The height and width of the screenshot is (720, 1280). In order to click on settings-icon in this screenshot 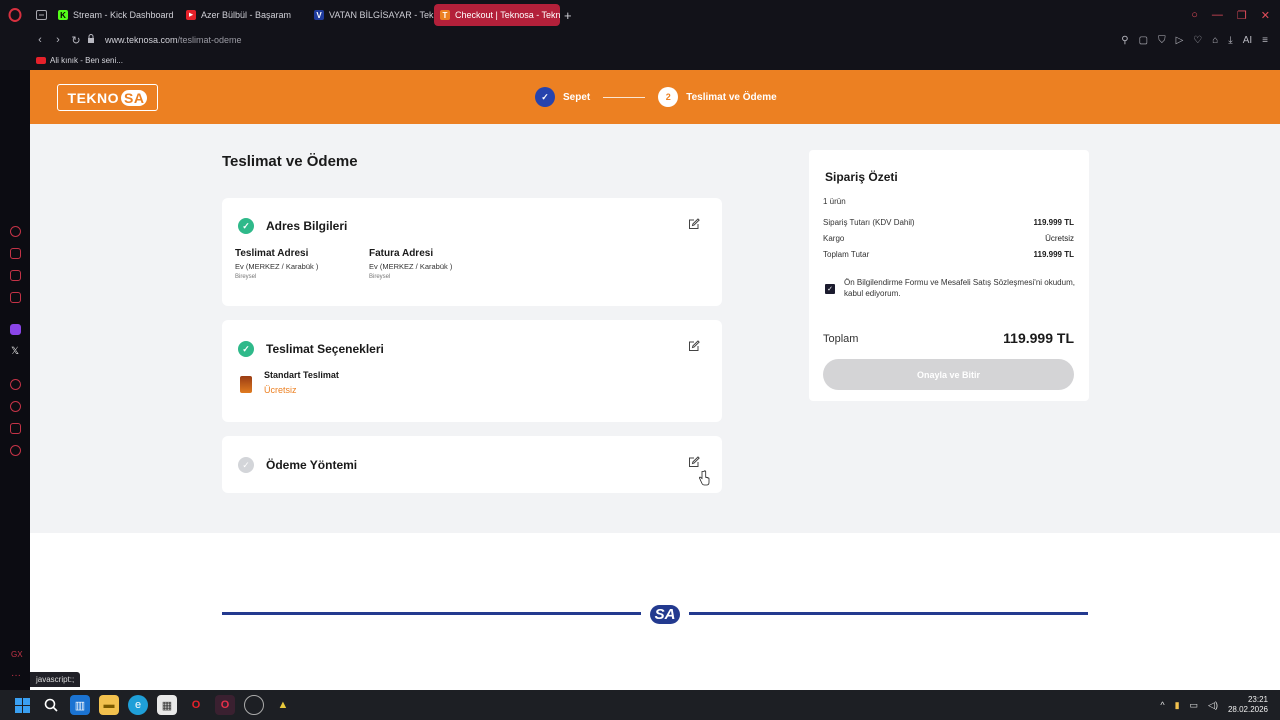, I will do `click(15, 450)`.